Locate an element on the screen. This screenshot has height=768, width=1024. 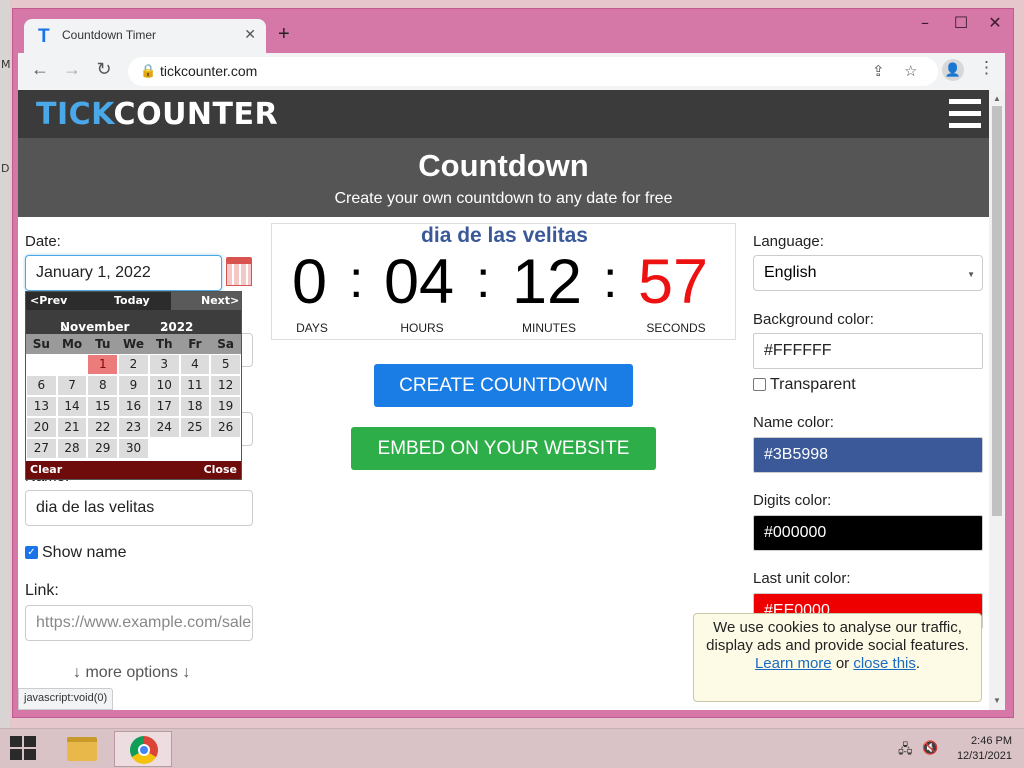
status-tooltip: javascript:void(0) is located at coordinates (66, 699).